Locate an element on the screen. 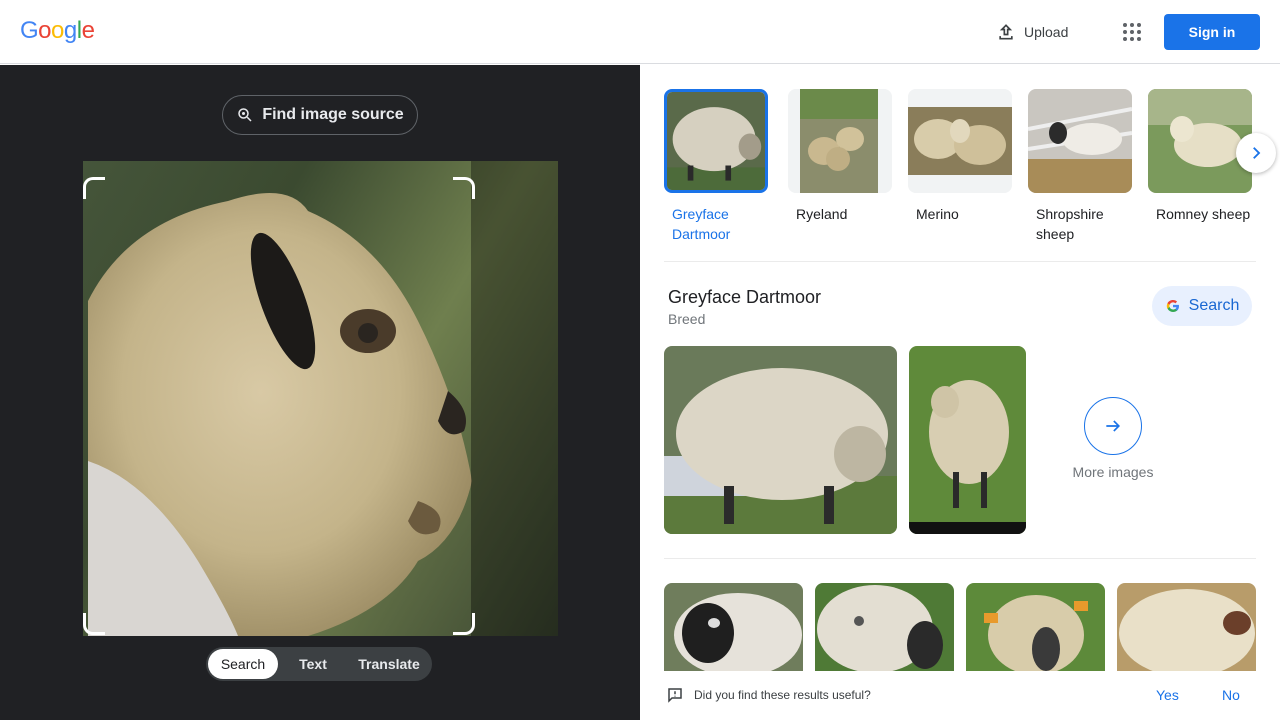 The image size is (1280, 720). logo-letter: g is located at coordinates (70, 30).